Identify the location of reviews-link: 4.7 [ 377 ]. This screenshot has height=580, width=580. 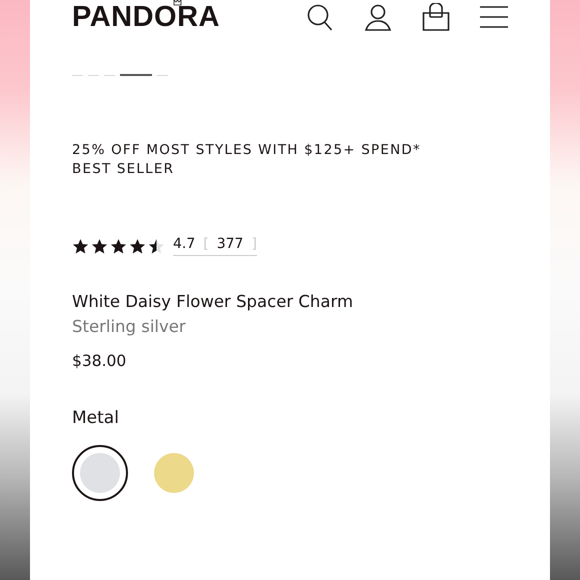
(215, 246).